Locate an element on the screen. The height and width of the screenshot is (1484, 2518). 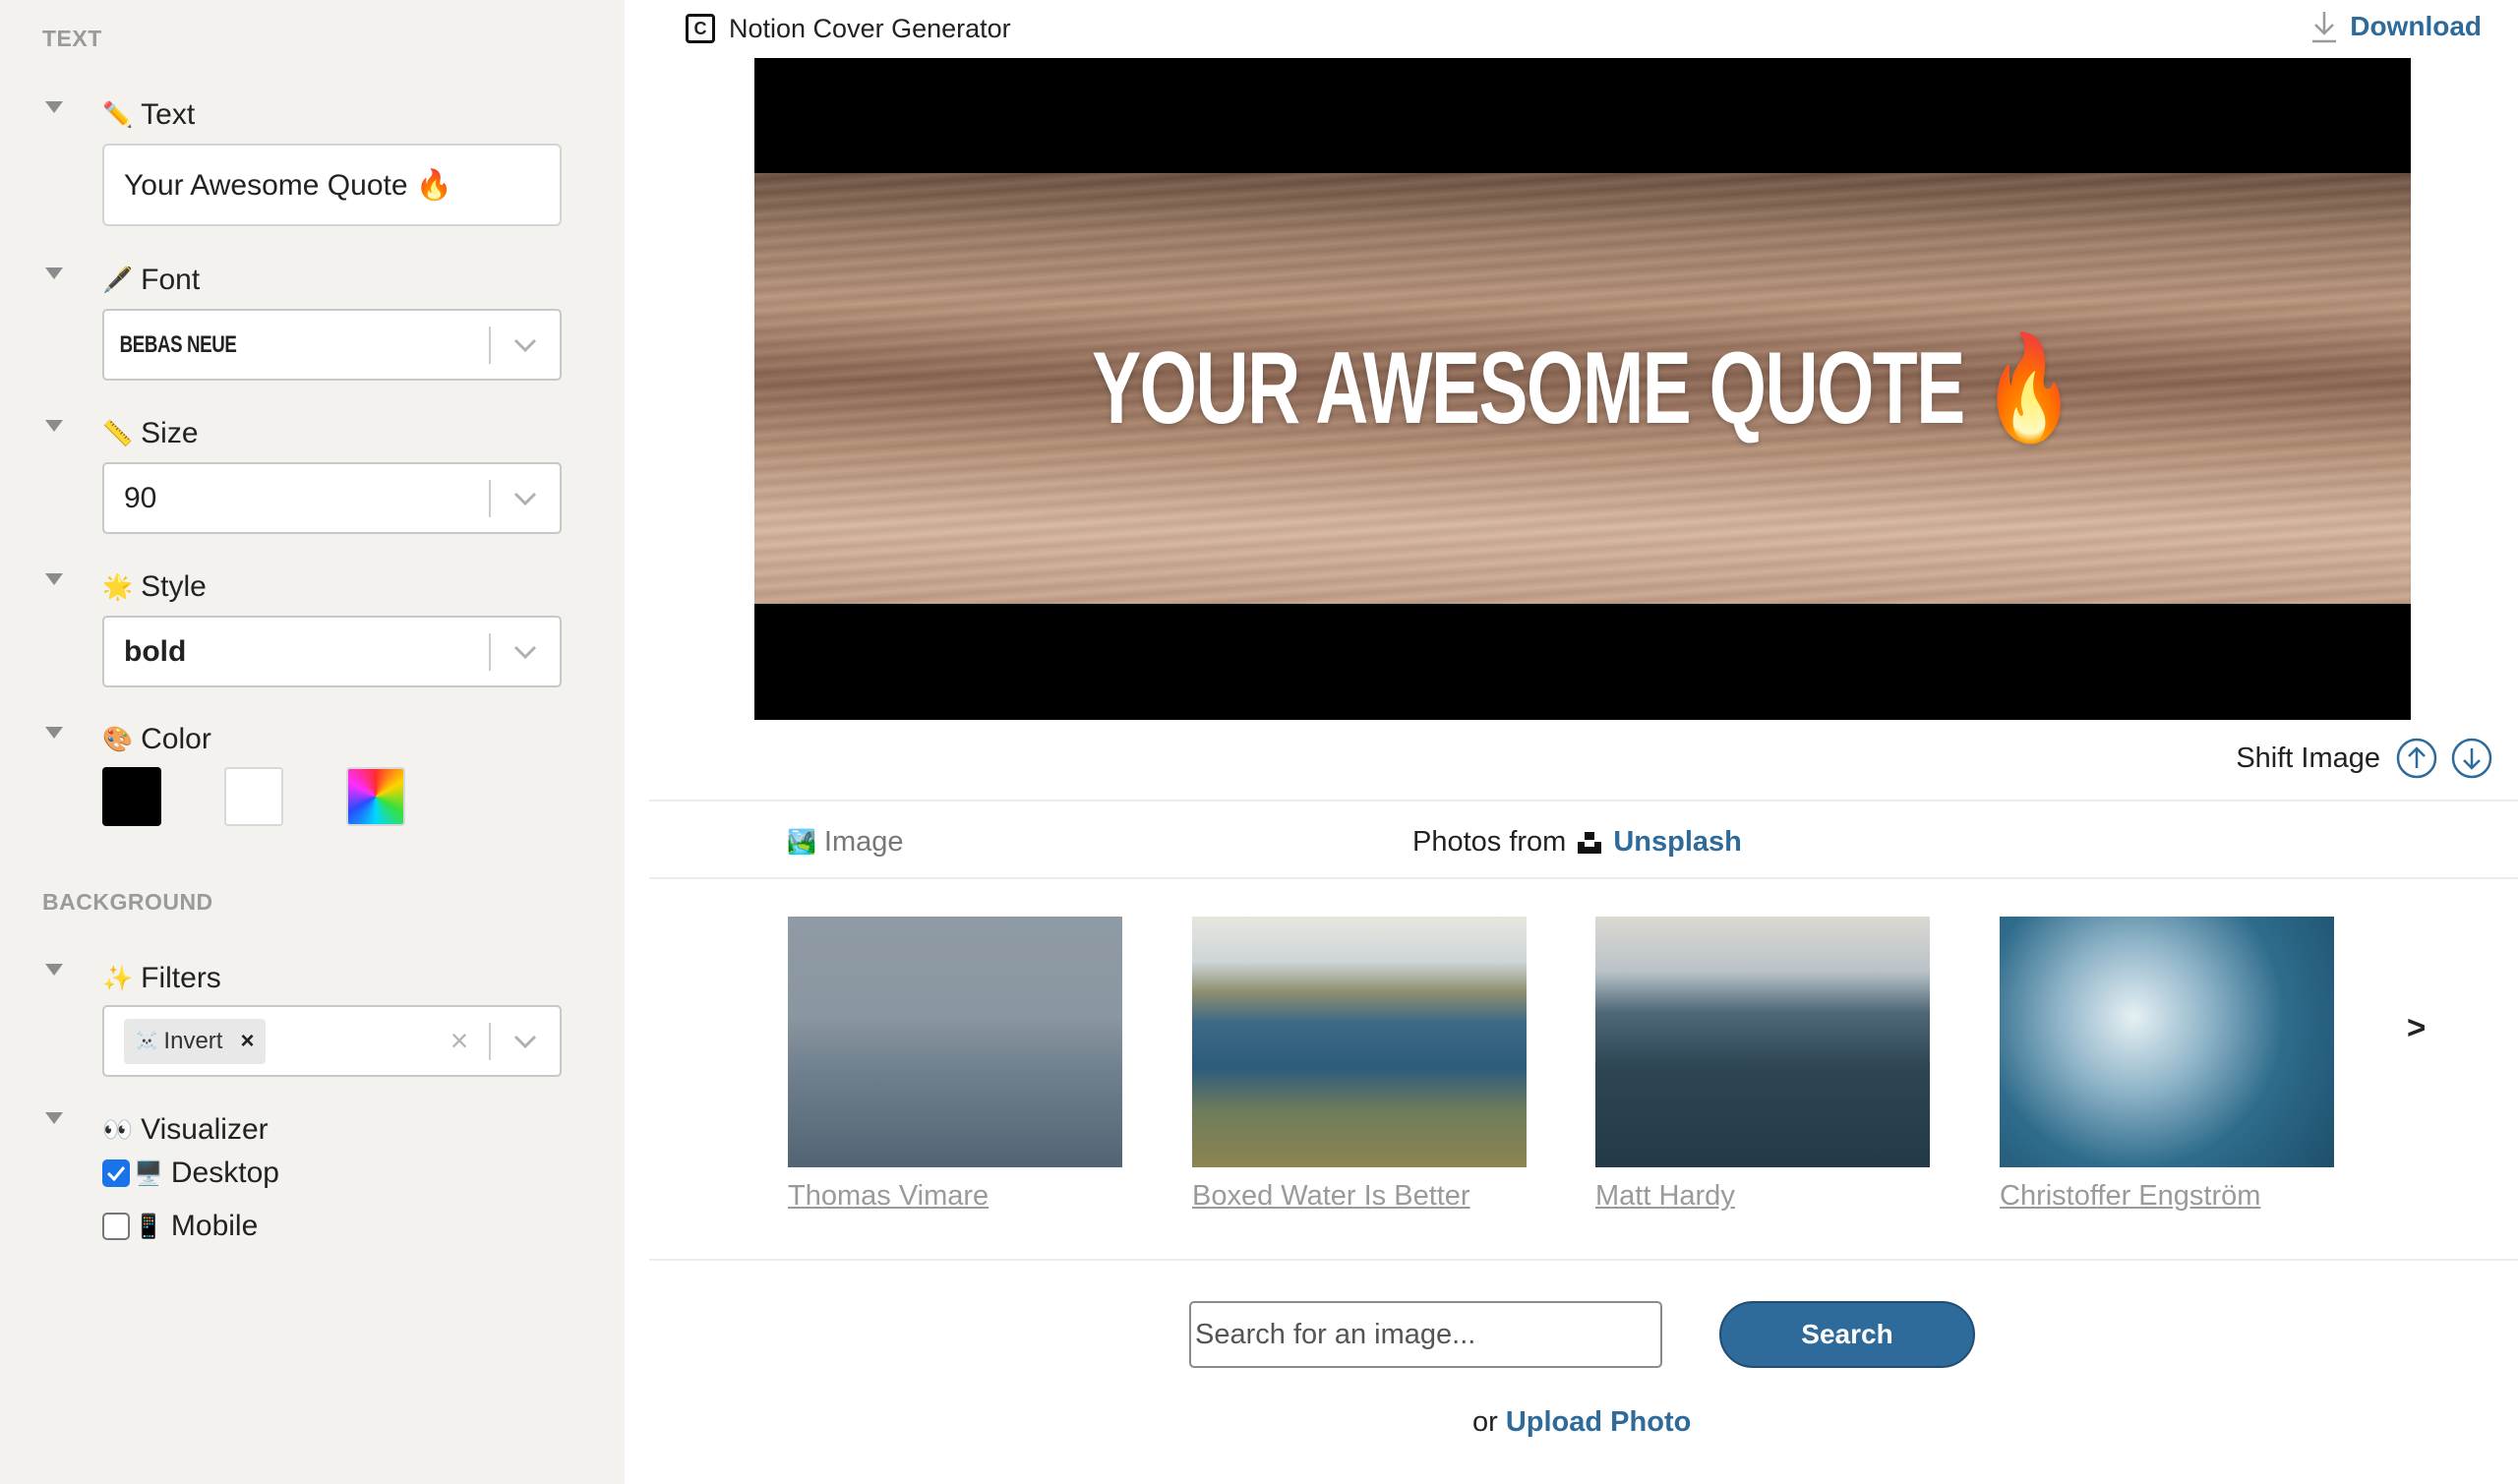
mobile-label: Mobile is located at coordinates (214, 1226).